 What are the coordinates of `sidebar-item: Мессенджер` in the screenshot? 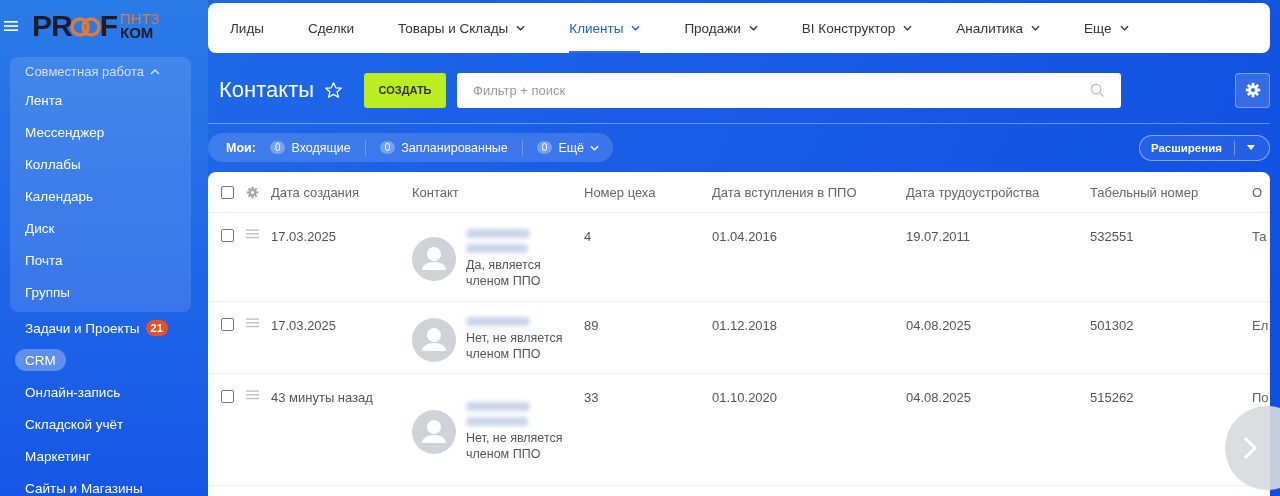 It's located at (57, 132).